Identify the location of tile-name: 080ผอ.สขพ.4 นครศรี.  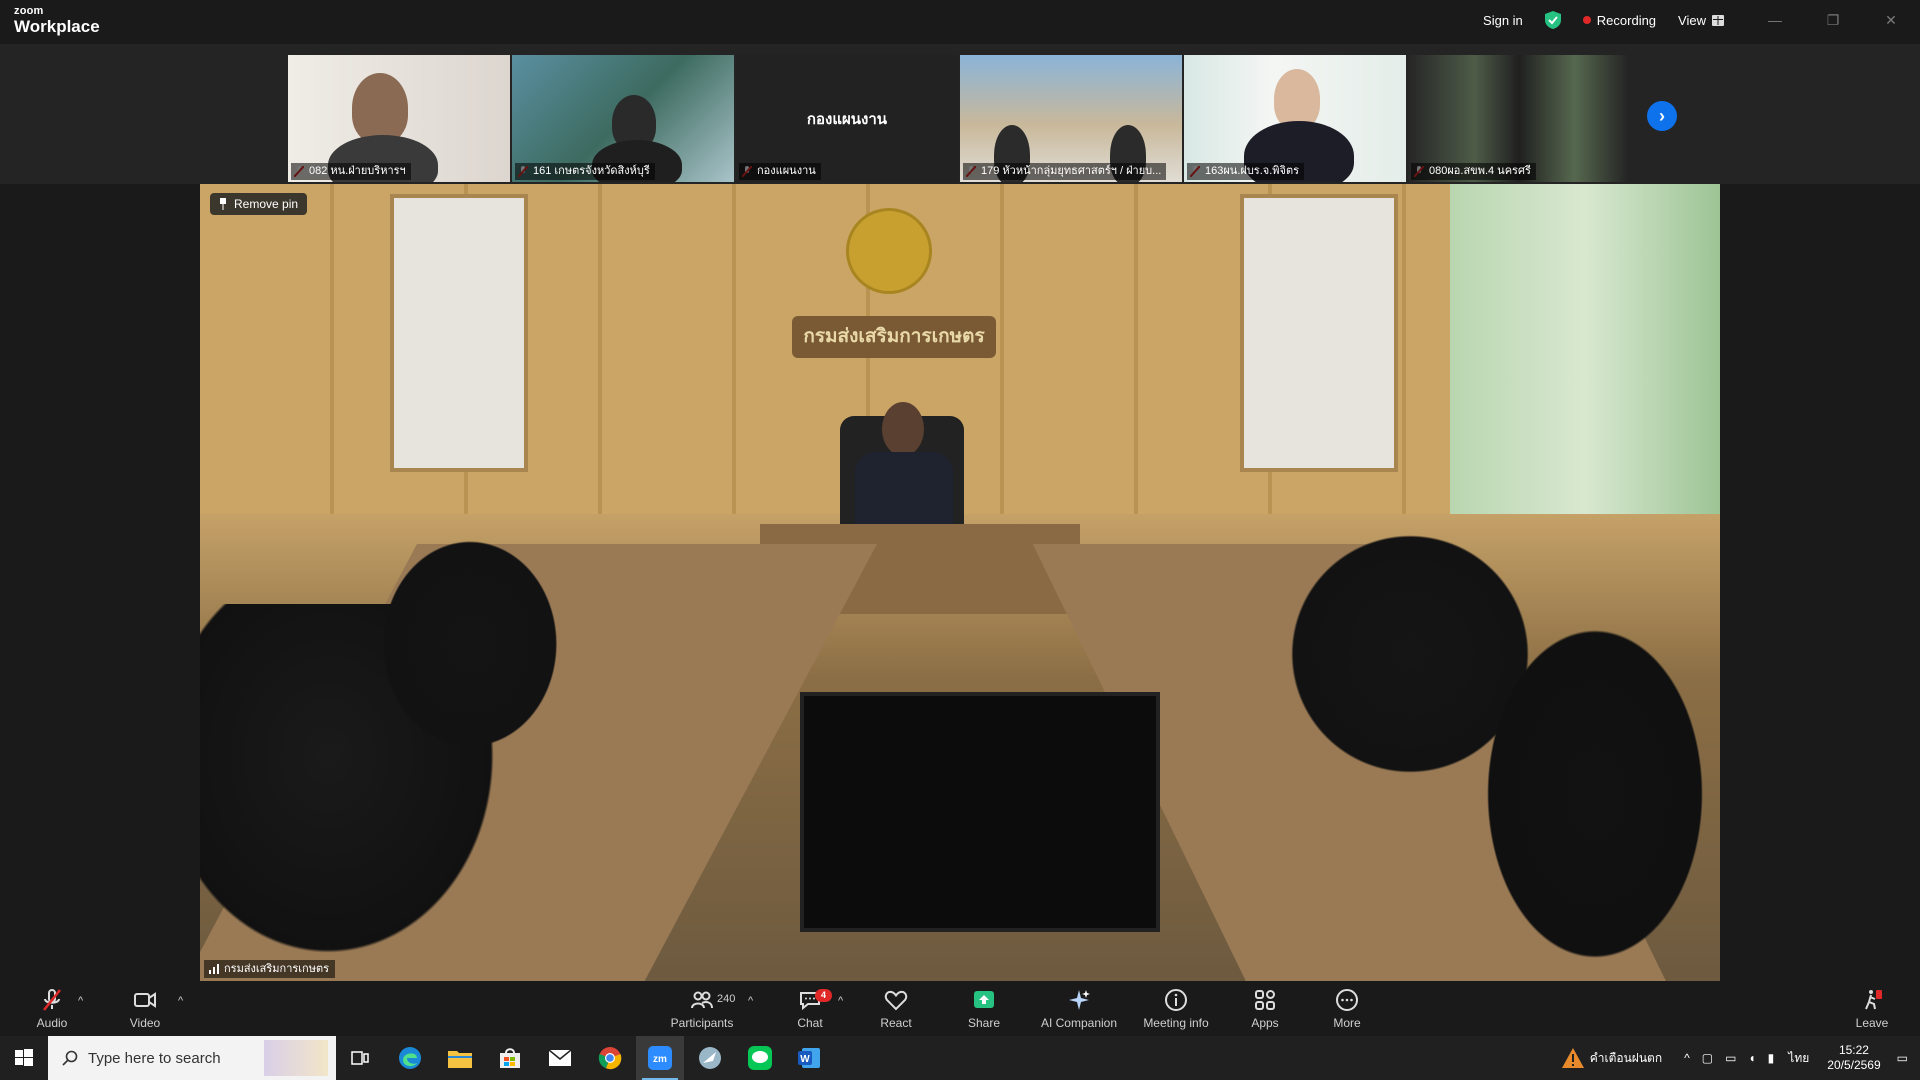
(1473, 171).